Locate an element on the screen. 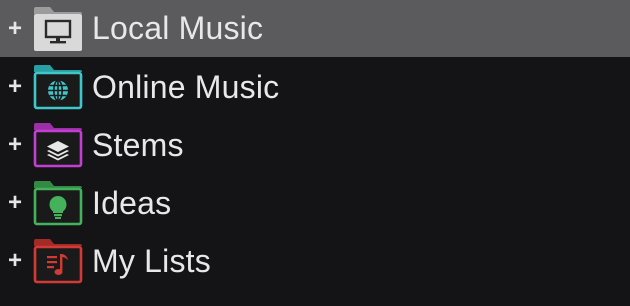 Image resolution: width=630 pixels, height=306 pixels. monitor-icon is located at coordinates (58, 29).